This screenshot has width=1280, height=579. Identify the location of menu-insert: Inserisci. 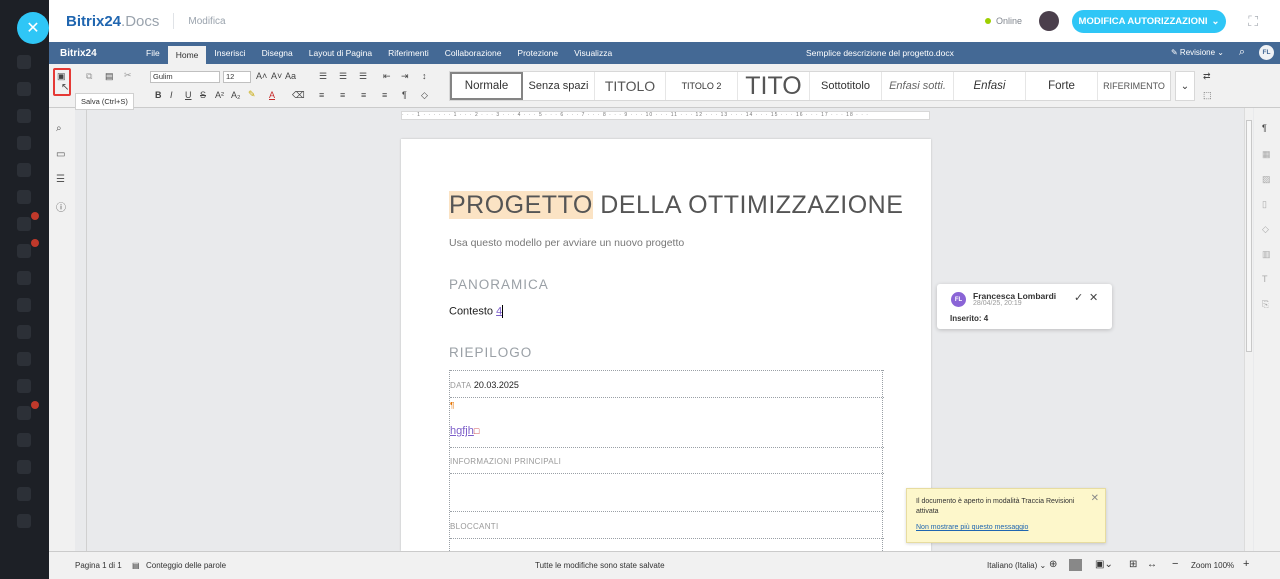
(229, 53).